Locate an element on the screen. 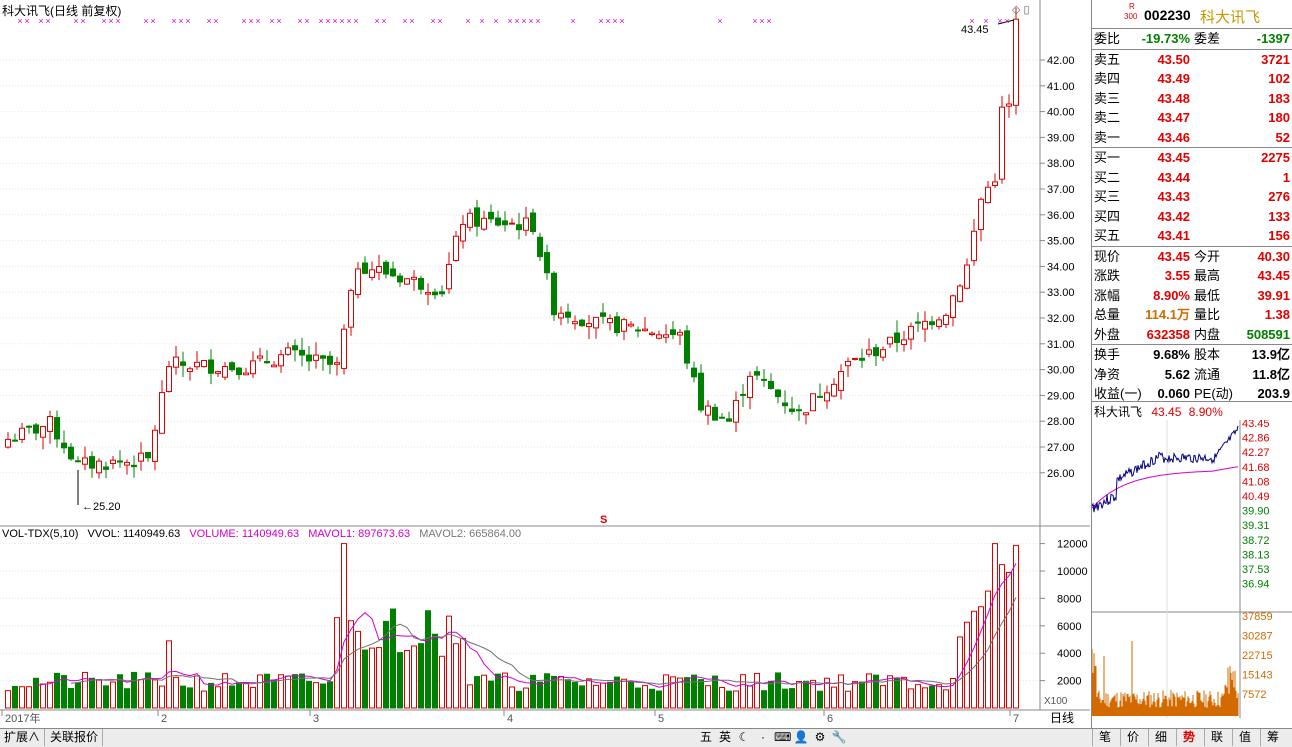 This screenshot has width=1292, height=747. ime-tool-button: 👤 is located at coordinates (801, 737).